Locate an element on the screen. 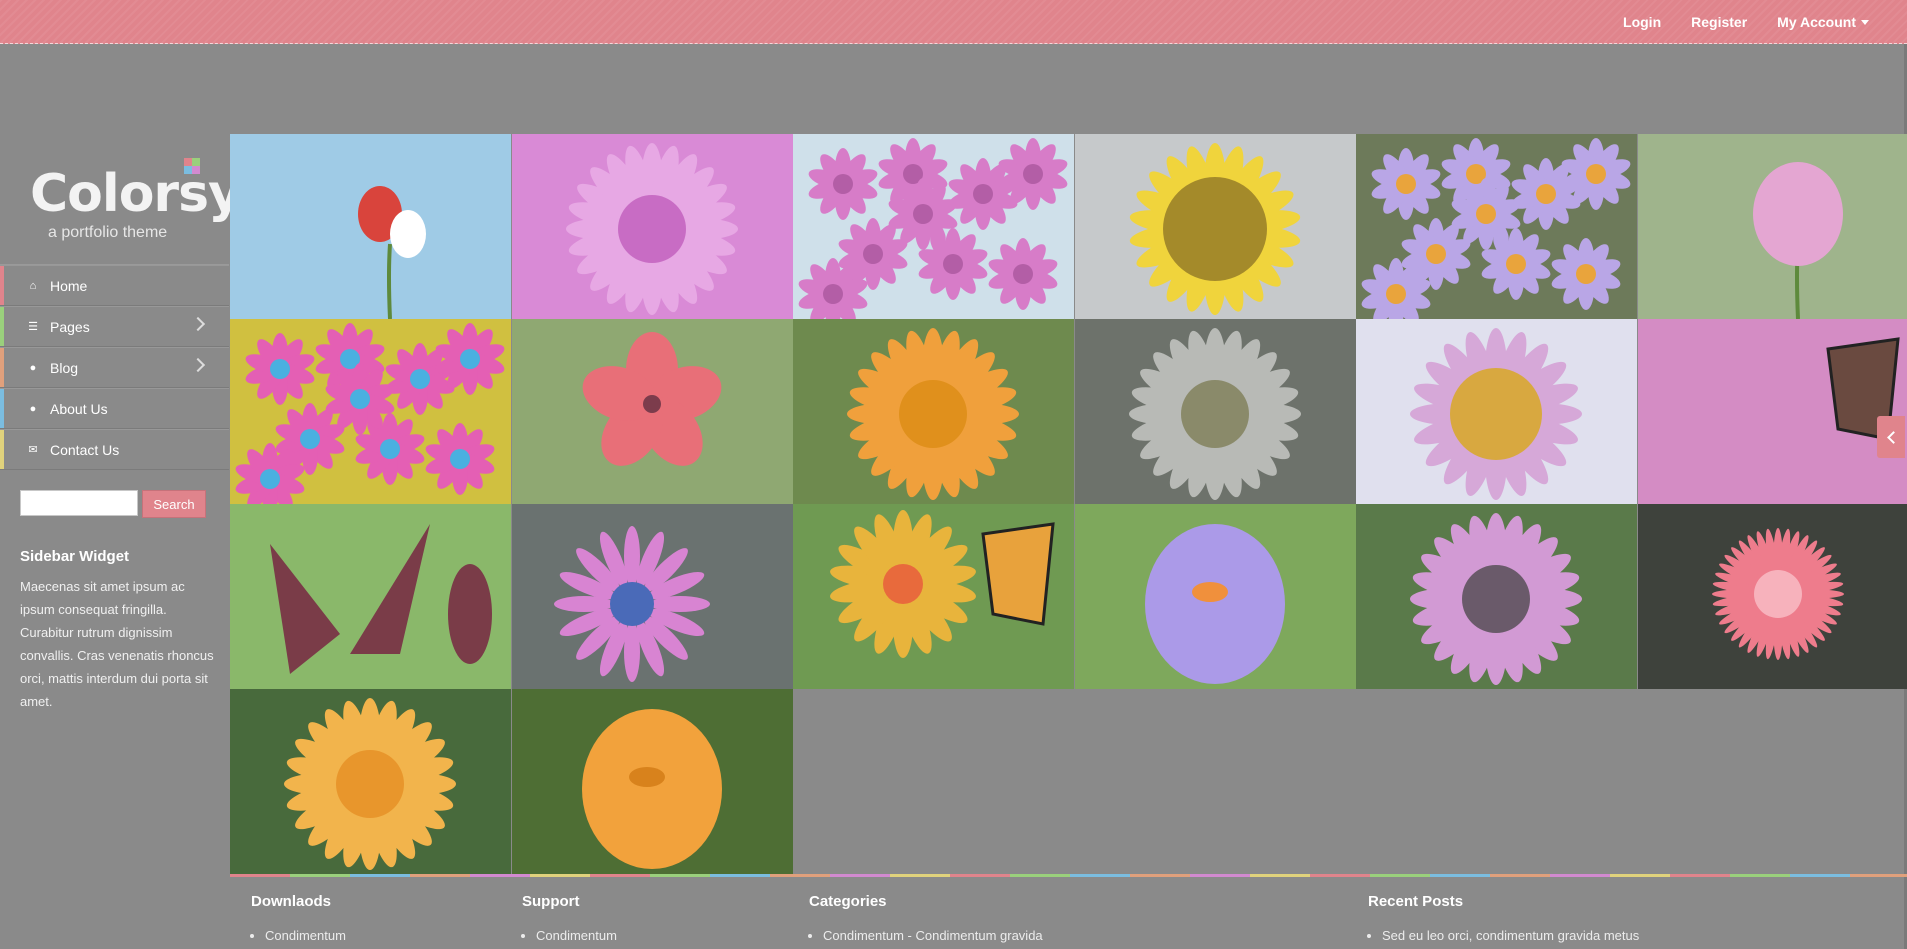  gallery-item-pink-tulip is located at coordinates (1772, 226).